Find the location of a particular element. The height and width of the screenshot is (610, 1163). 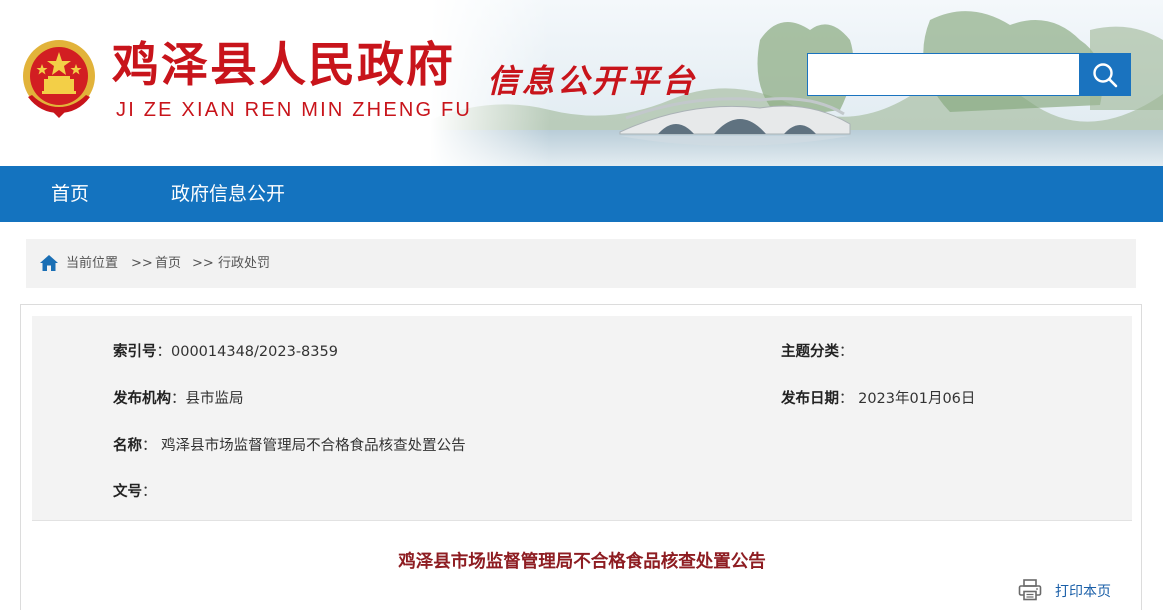

article-title: 鸡泽县市场监督管理局不合格食品核查处置公告 is located at coordinates (582, 562).